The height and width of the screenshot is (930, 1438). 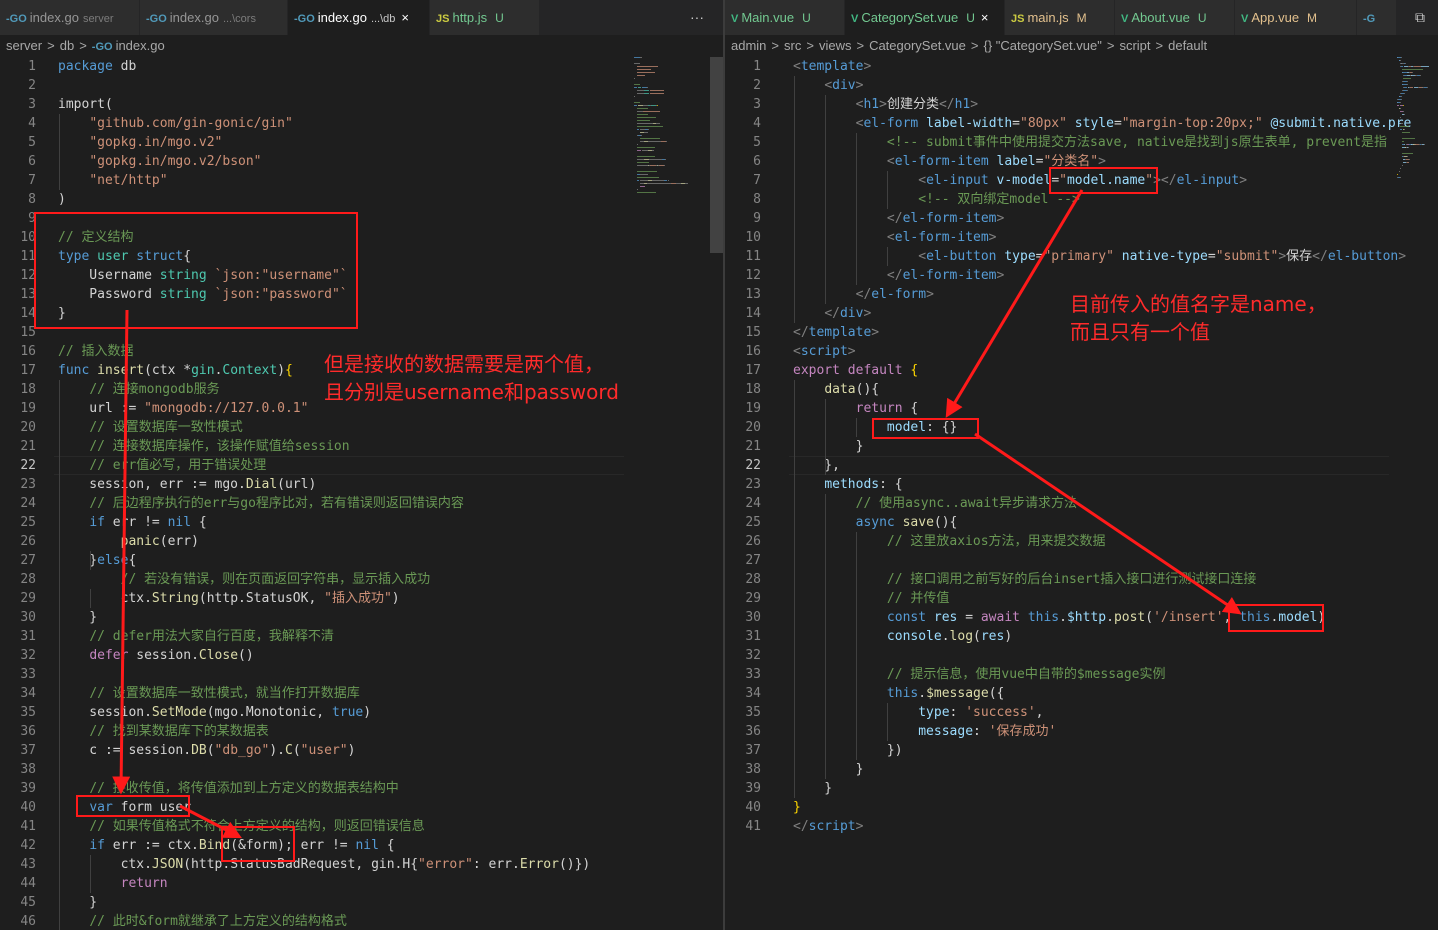 I want to click on breadcrumb-item: {} "CategorySet.vue", so click(x=1043, y=45).